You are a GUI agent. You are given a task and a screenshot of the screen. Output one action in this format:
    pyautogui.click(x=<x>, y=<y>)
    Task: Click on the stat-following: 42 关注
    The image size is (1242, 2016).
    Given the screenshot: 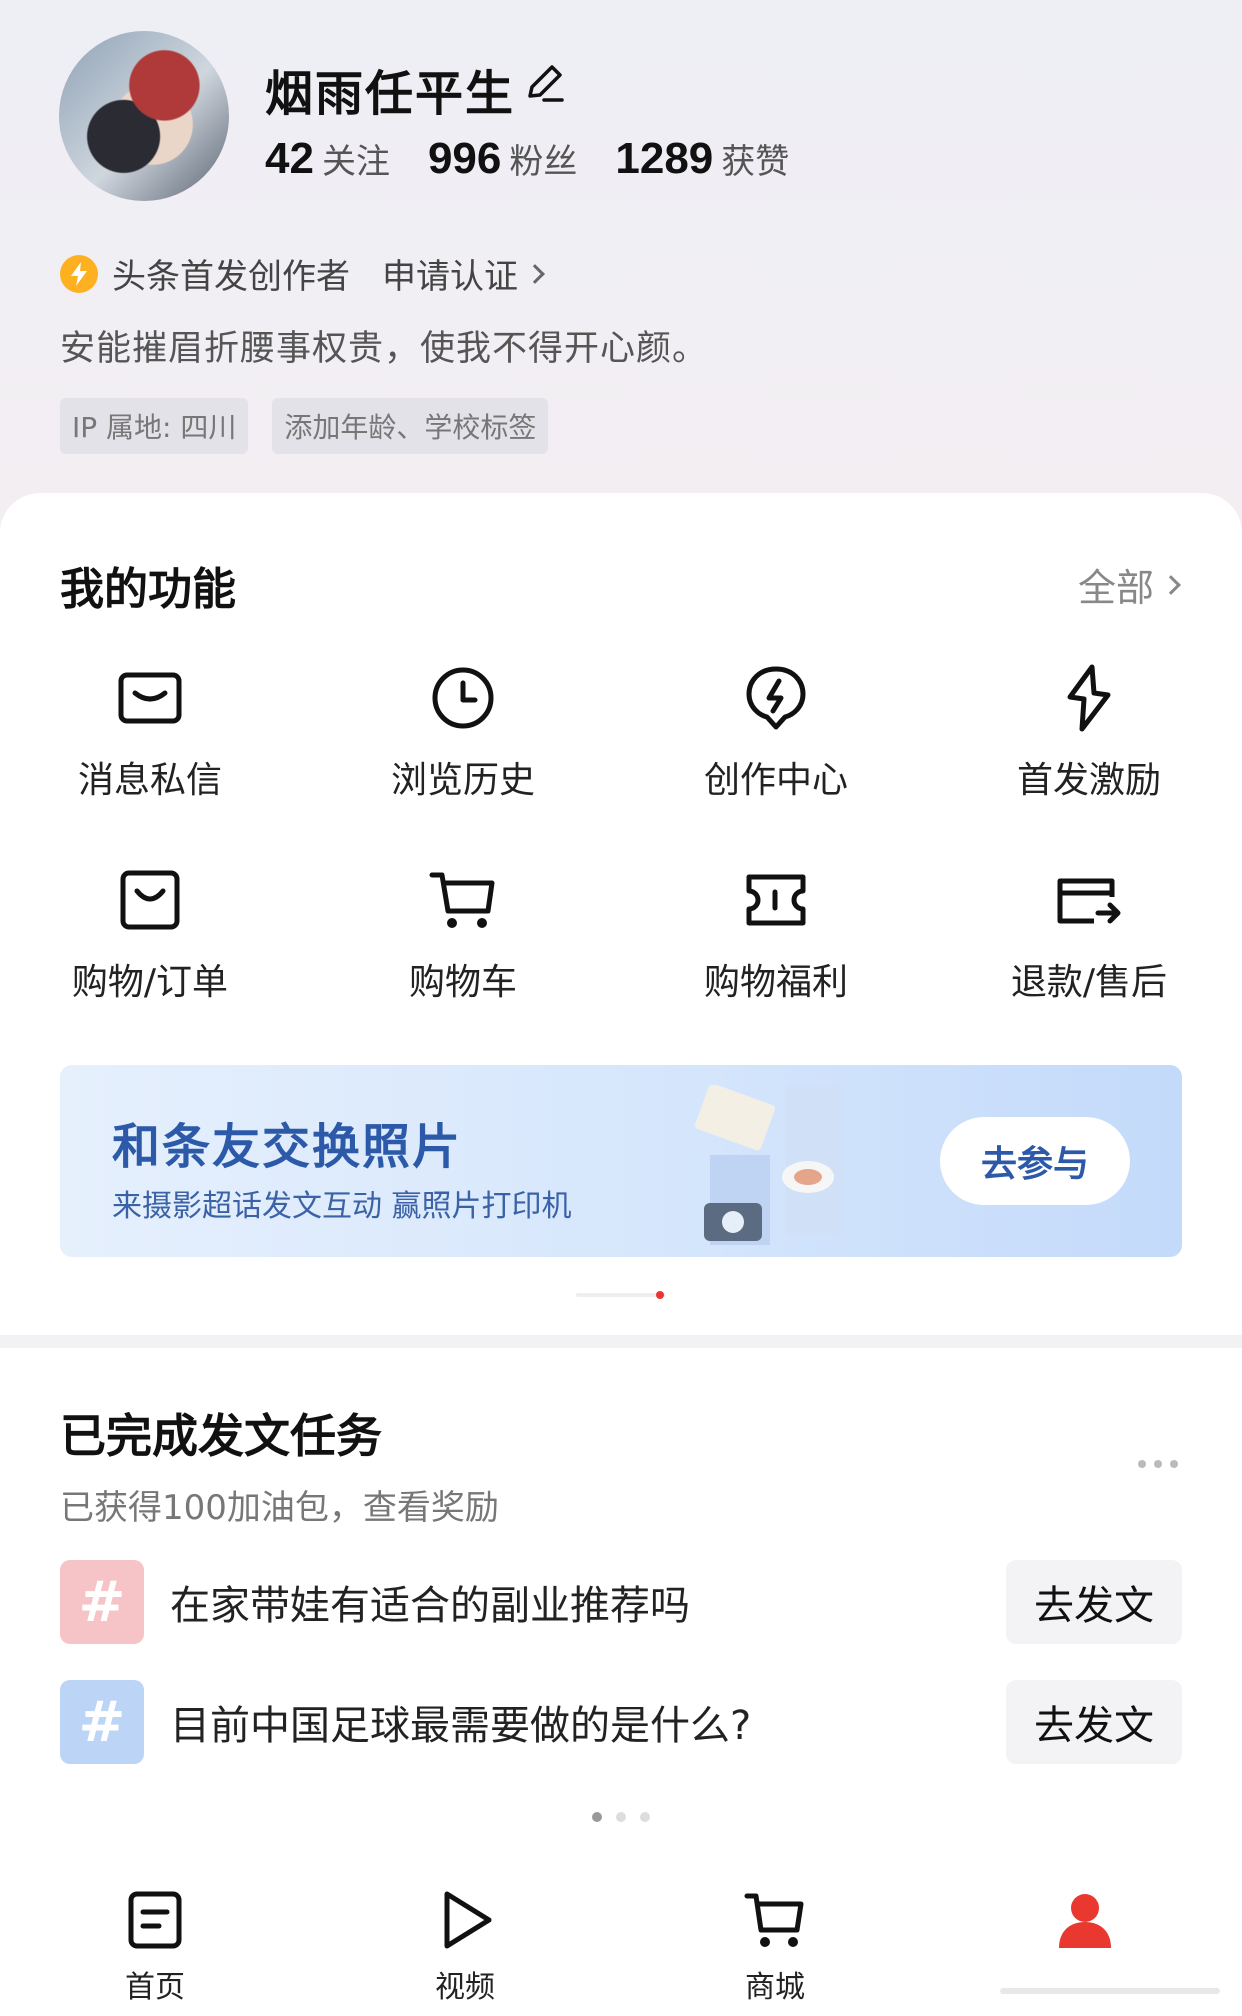 What is the action you would take?
    pyautogui.click(x=327, y=159)
    